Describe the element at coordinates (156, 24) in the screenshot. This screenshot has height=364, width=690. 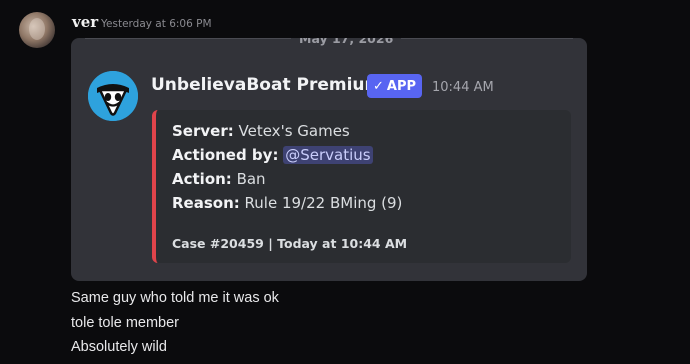
I see `post-timestamp: Yesterday at 6:06 PM` at that location.